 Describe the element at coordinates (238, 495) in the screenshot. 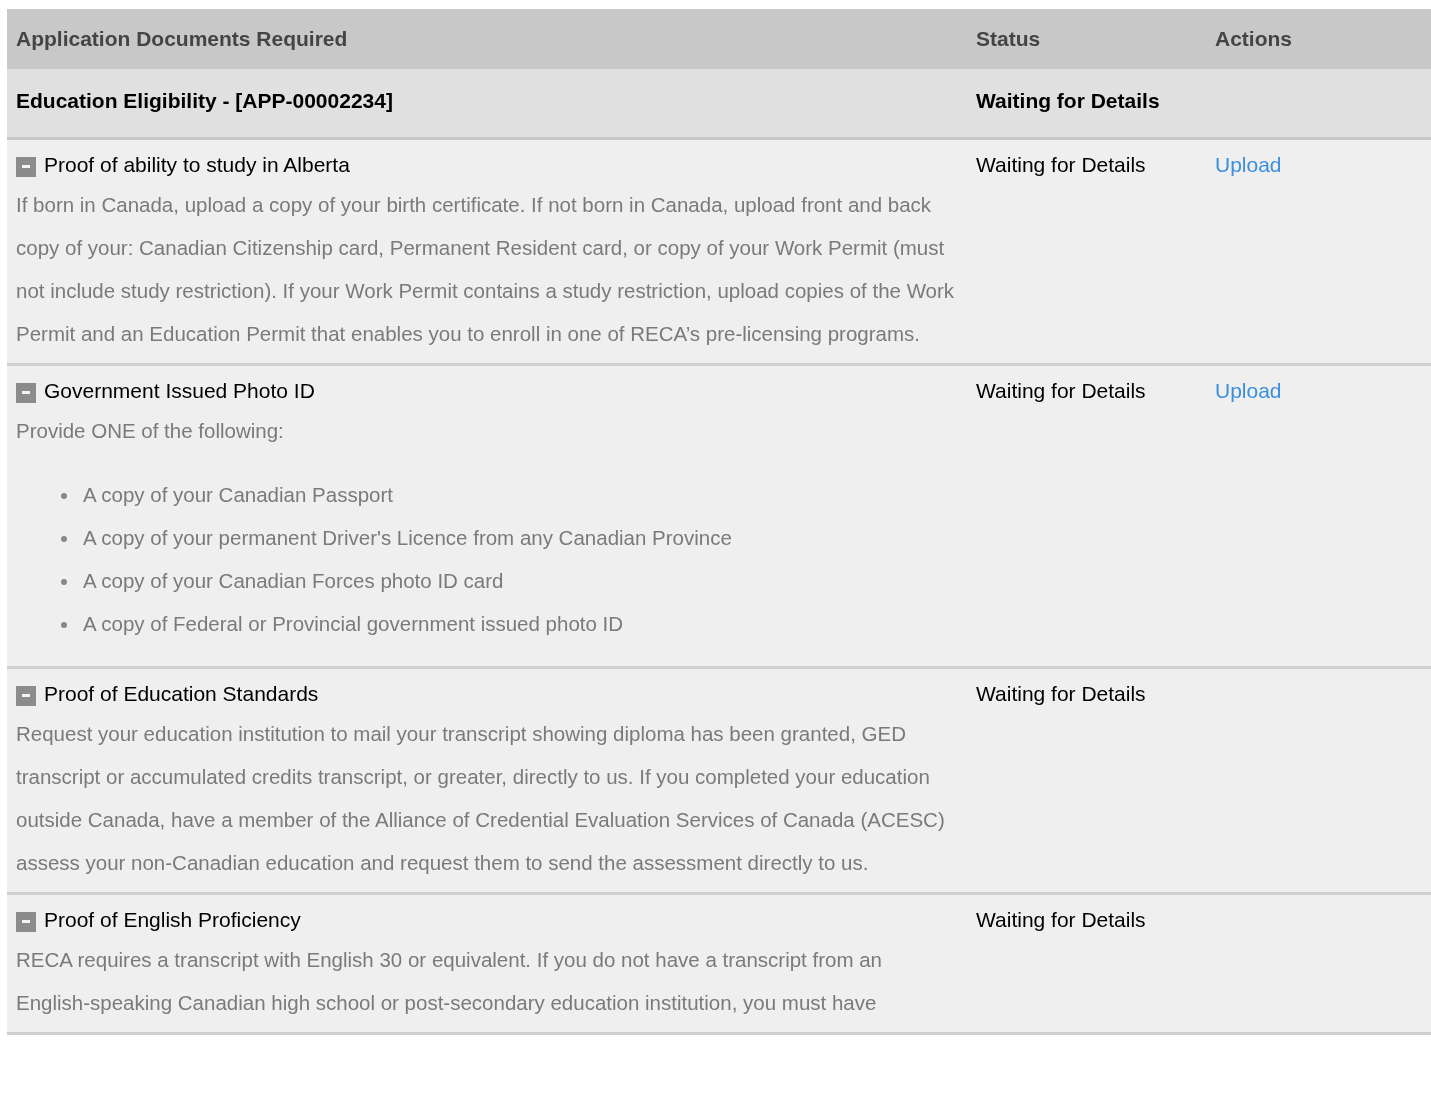

I see `list-item: A copy of your Canadian Passport` at that location.